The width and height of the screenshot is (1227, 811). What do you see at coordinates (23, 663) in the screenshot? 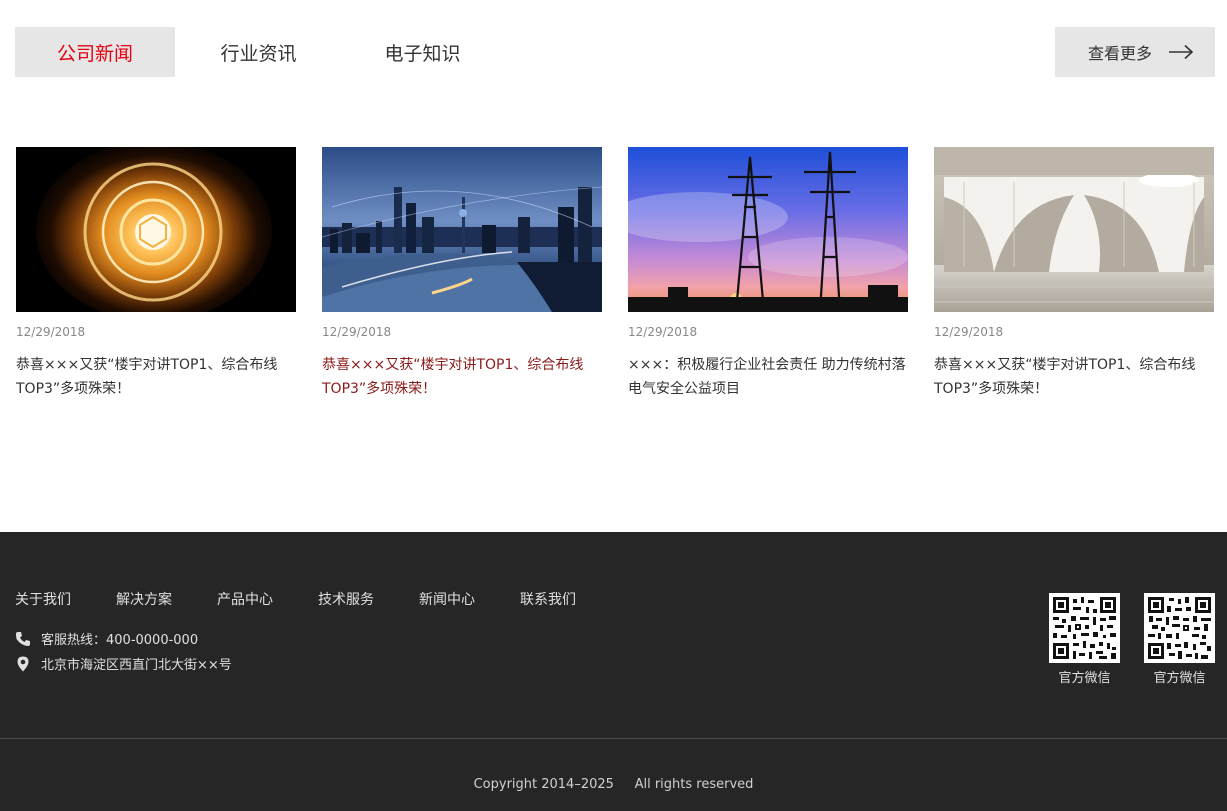
I see `location-pin-icon` at bounding box center [23, 663].